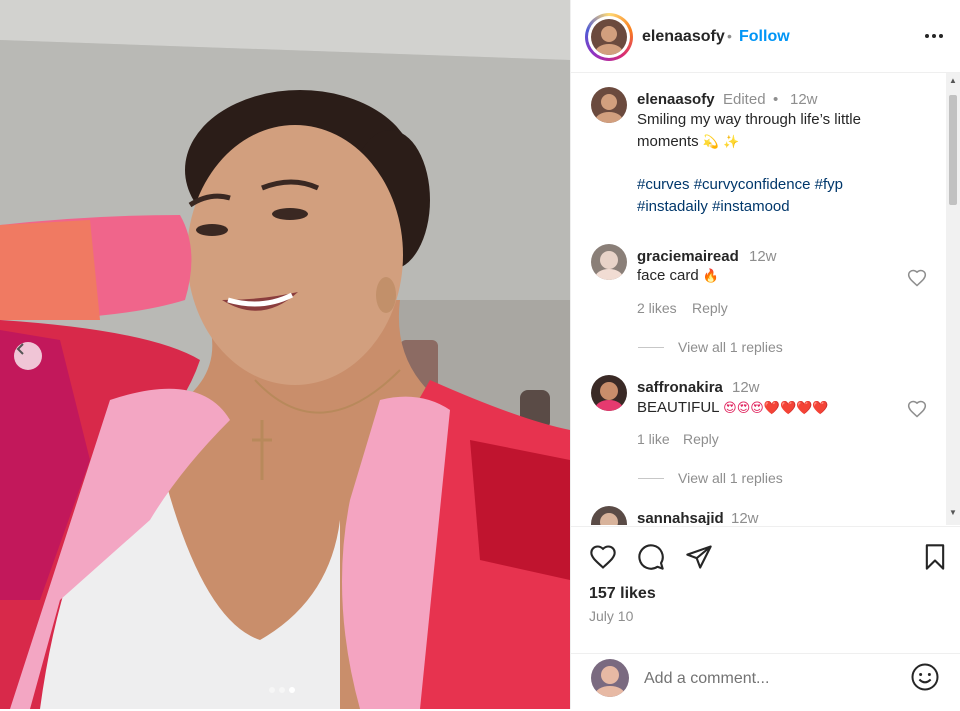 Image resolution: width=960 pixels, height=711 pixels. Describe the element at coordinates (769, 679) in the screenshot. I see `add-comment-input` at that location.